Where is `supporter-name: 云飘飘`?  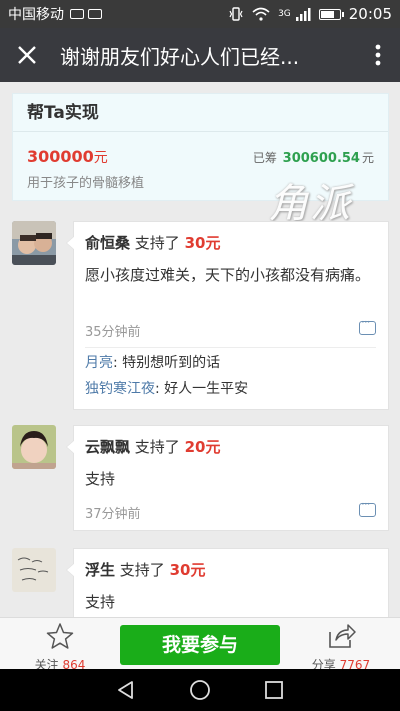 supporter-name: 云飘飘 is located at coordinates (107, 447).